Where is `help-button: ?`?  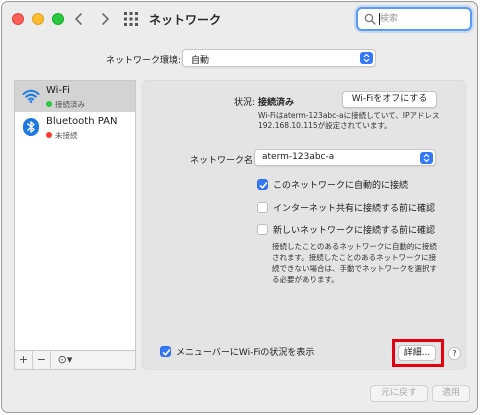 help-button: ? is located at coordinates (454, 353).